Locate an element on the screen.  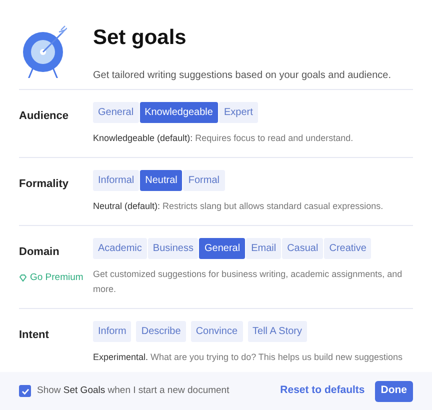
section-description: Neutral (default): Restricts slang but allows standard casual expressions. is located at coordinates (238, 206).